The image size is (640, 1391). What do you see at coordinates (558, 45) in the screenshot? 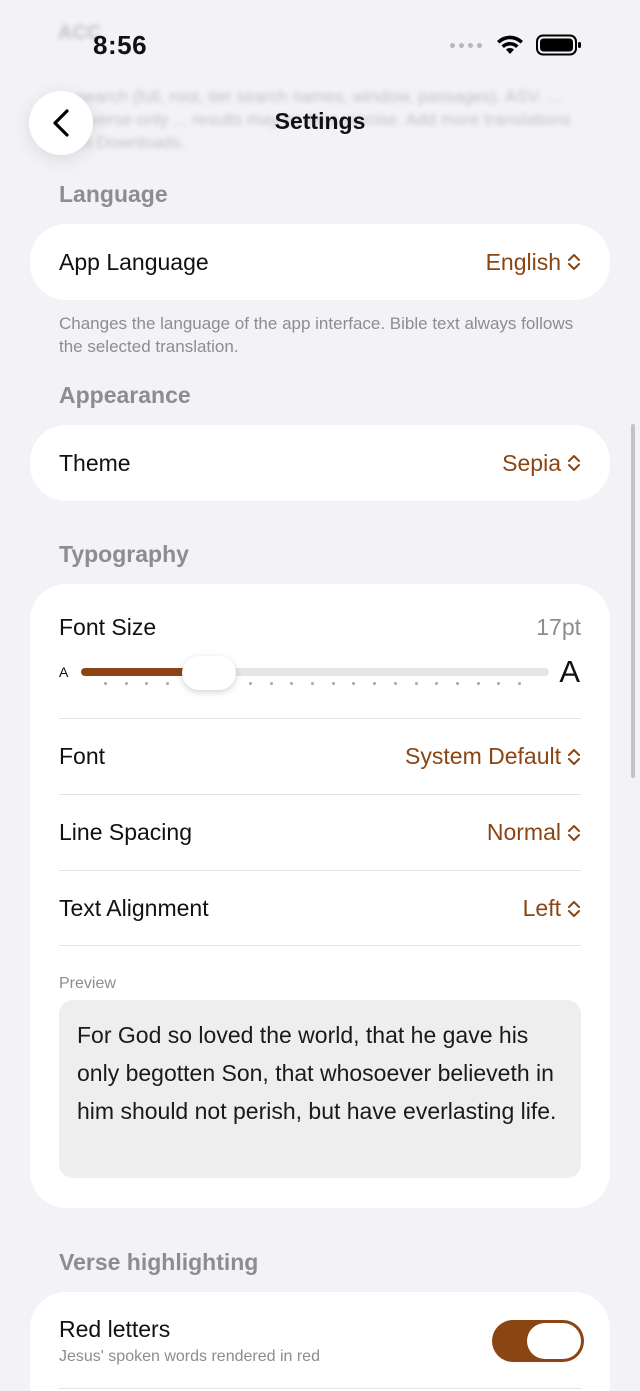
I see `battery-icon` at bounding box center [558, 45].